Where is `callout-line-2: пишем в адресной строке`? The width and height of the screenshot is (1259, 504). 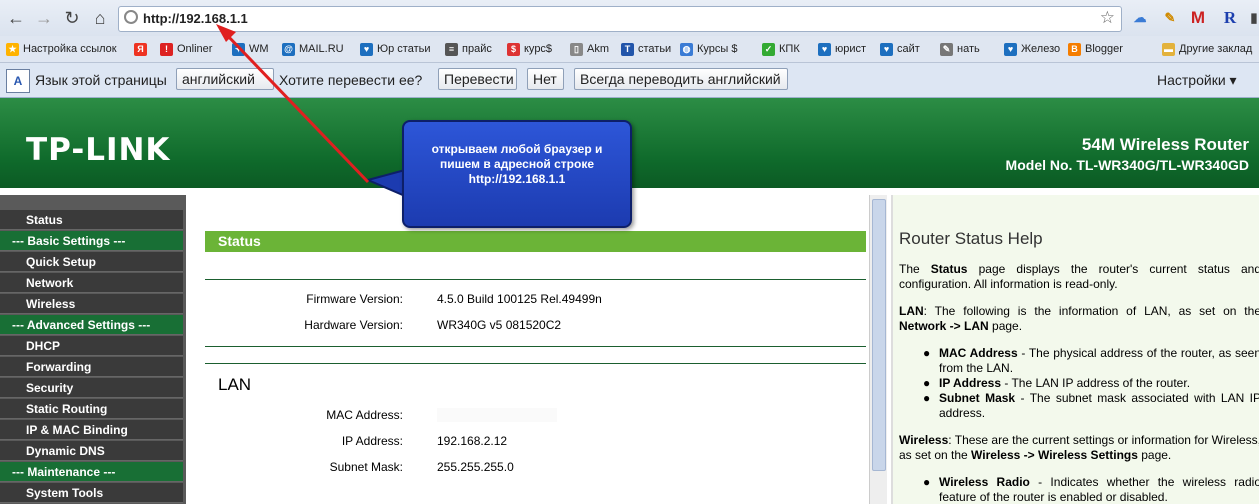
callout-line-2: пишем в адресной строке is located at coordinates (517, 164).